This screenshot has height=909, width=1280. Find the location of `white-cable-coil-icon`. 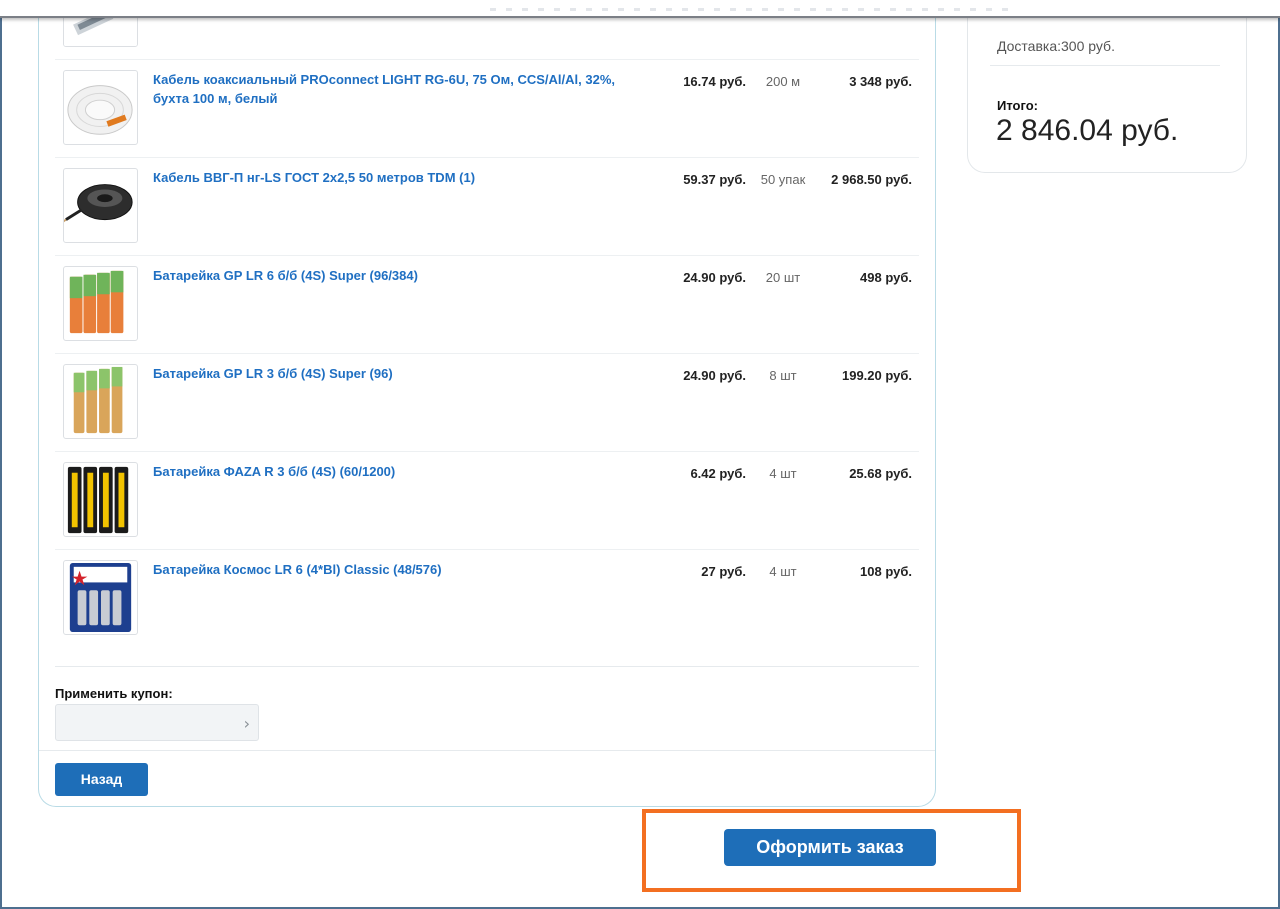

white-cable-coil-icon is located at coordinates (100, 107).